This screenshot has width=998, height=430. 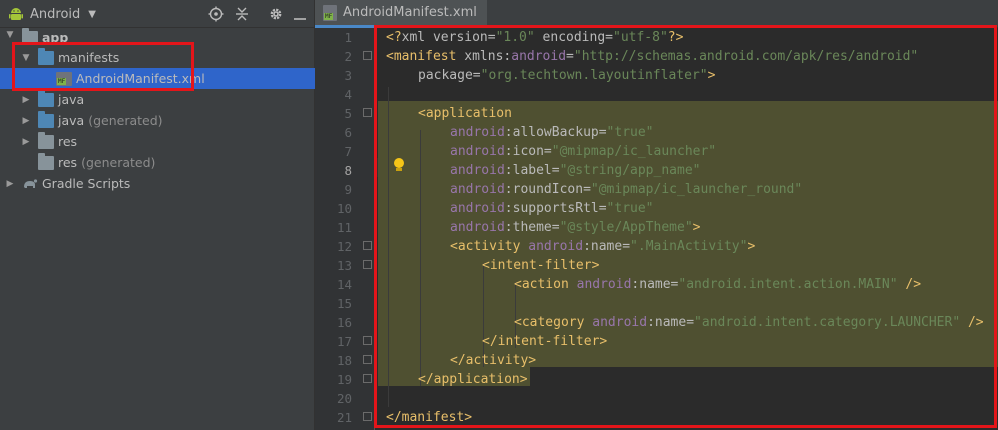 I want to click on tree-item-app: ▼ app, so click(x=157, y=35).